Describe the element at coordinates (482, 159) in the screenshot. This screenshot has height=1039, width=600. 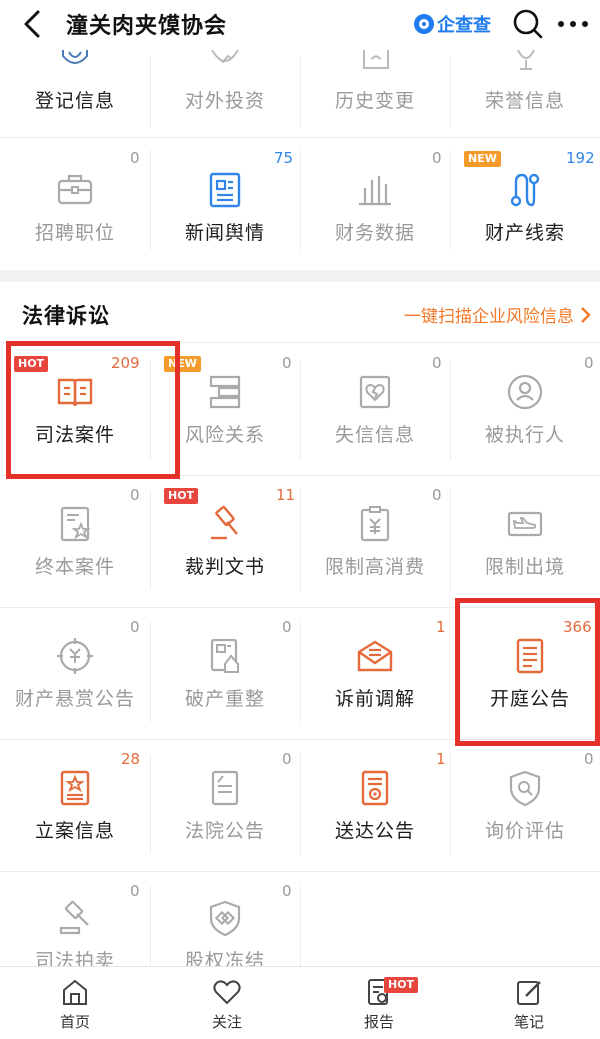
I see `new-tag: NEW` at that location.